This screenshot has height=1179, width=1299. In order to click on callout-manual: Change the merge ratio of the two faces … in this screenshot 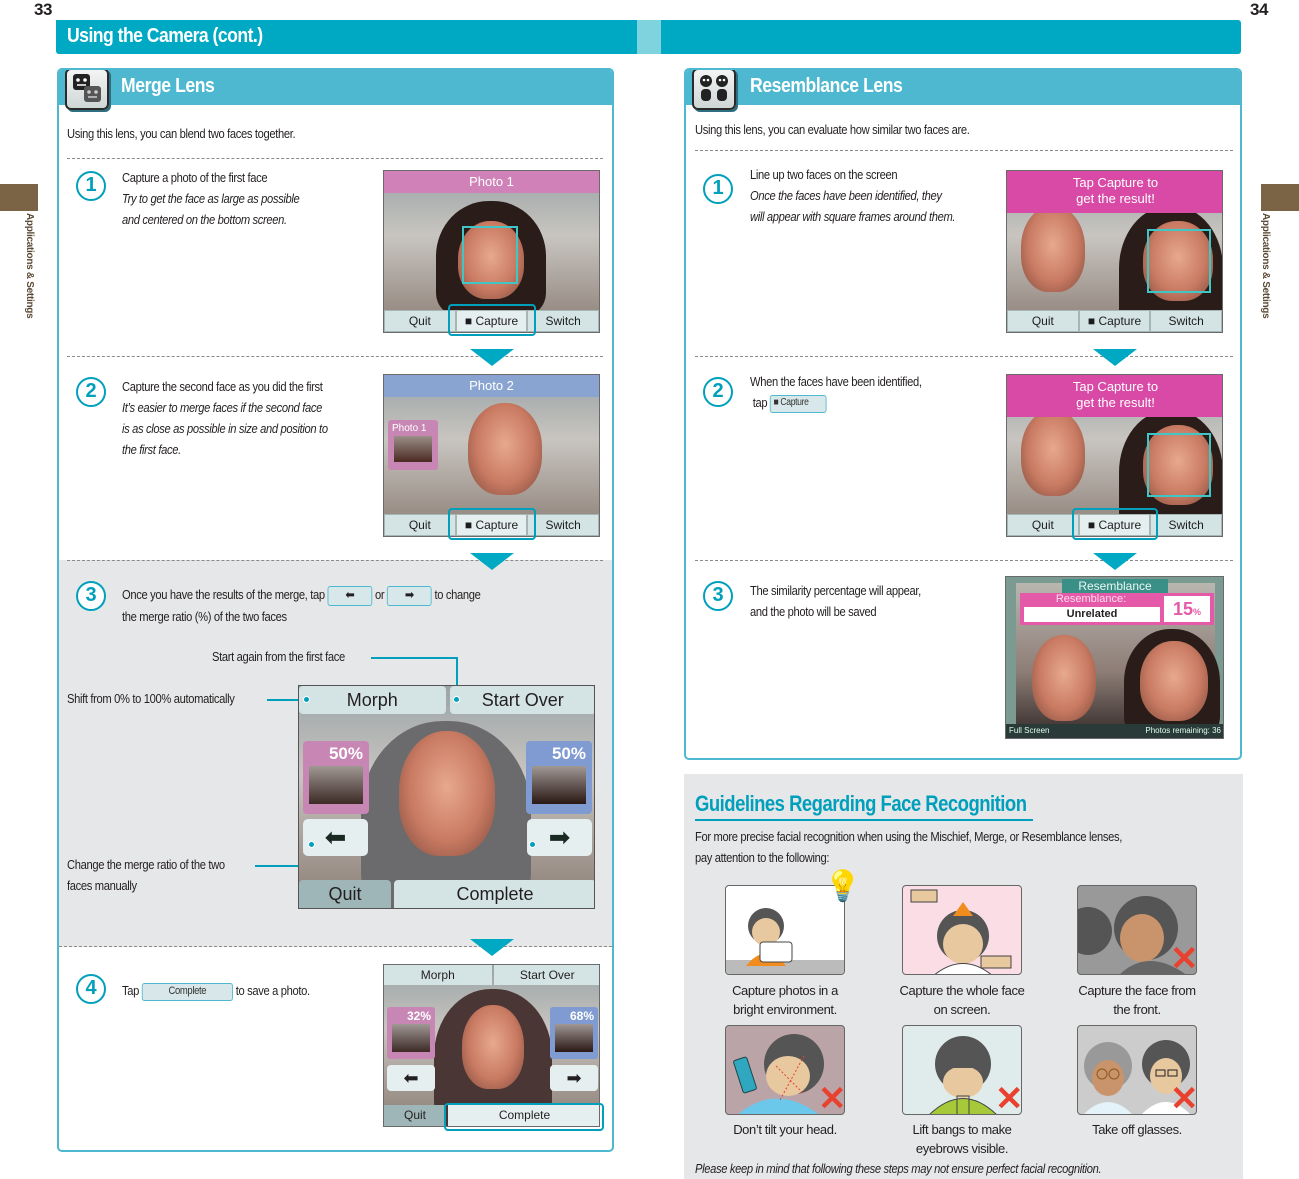, I will do `click(146, 875)`.